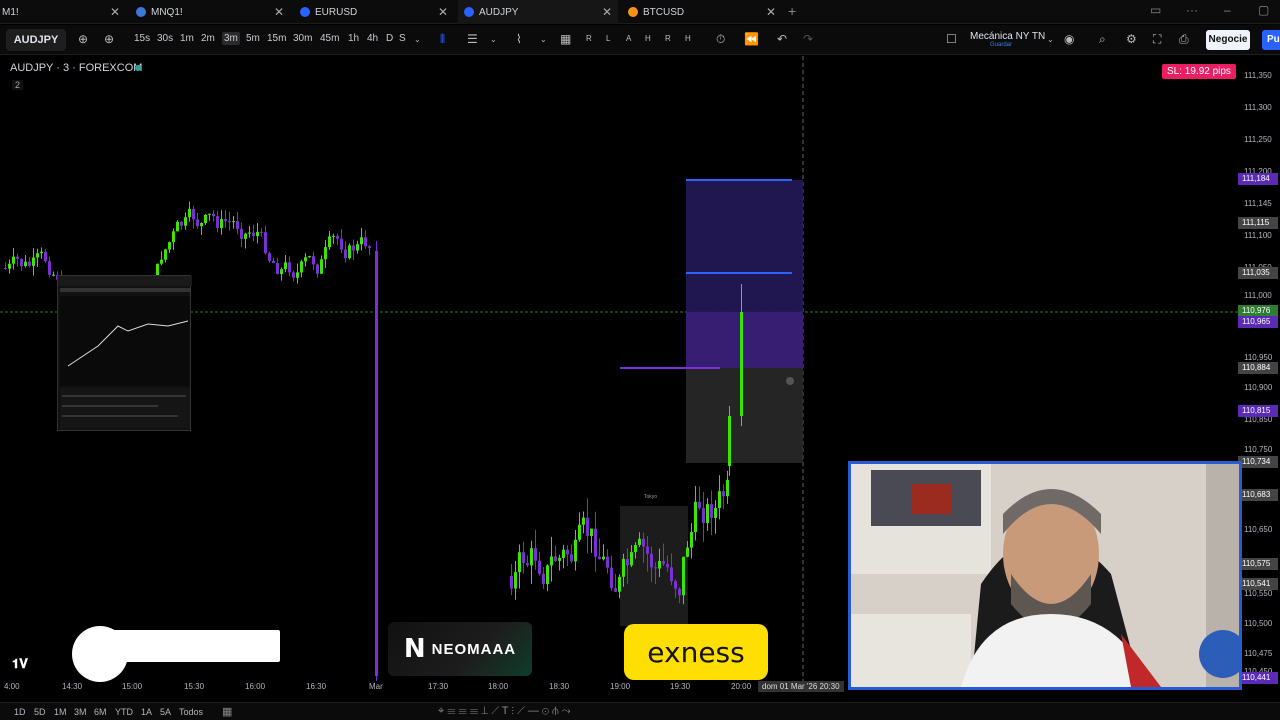  What do you see at coordinates (668, 38) in the screenshot?
I see `quick-button-r2: R` at bounding box center [668, 38].